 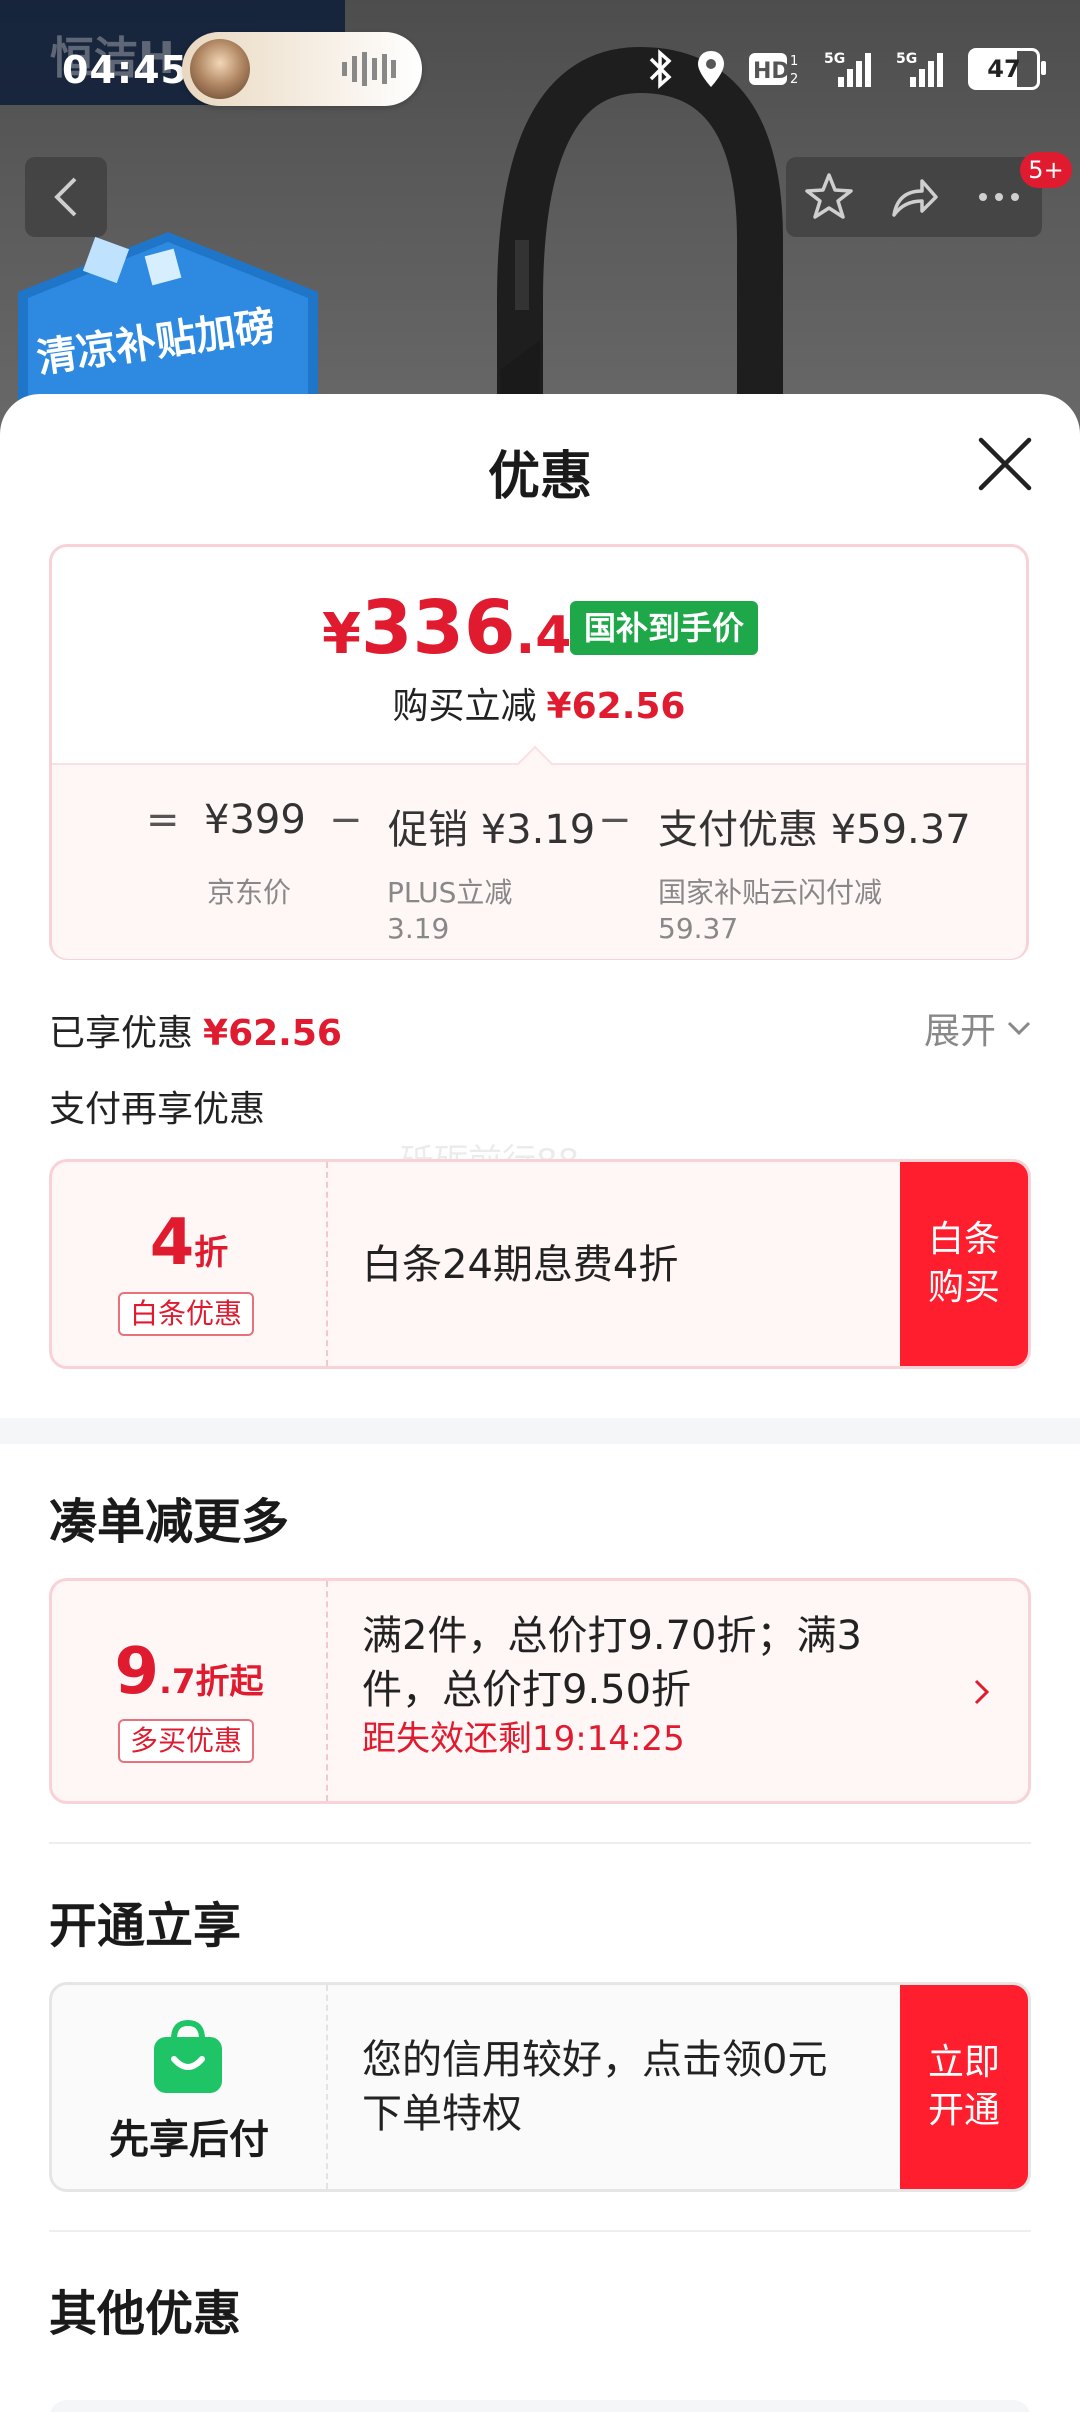 I want to click on more-dots-icon, so click(x=999, y=197).